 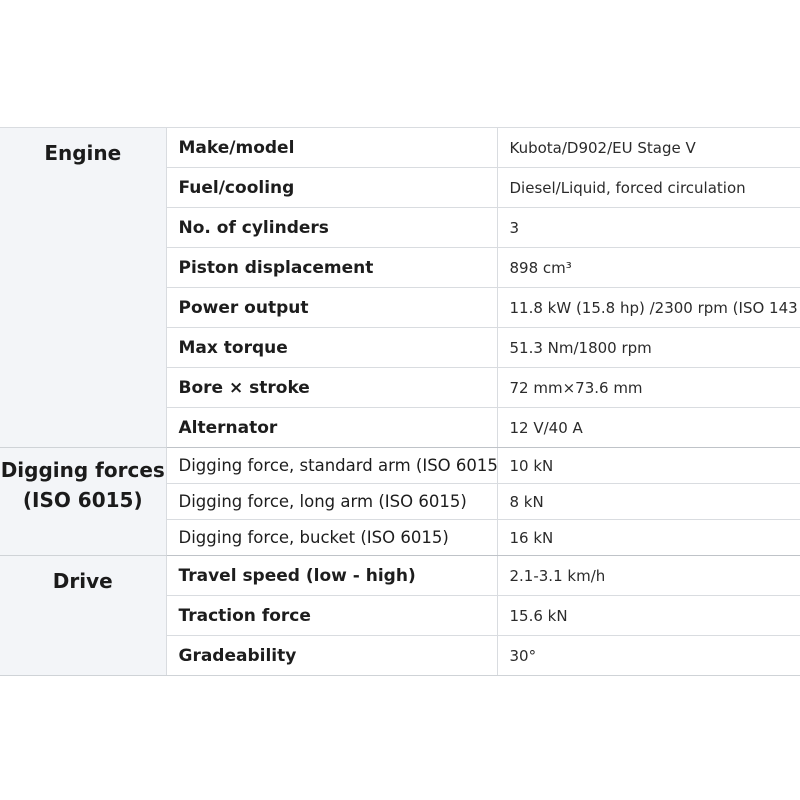 I want to click on row-label: Piston displacement, so click(x=332, y=267).